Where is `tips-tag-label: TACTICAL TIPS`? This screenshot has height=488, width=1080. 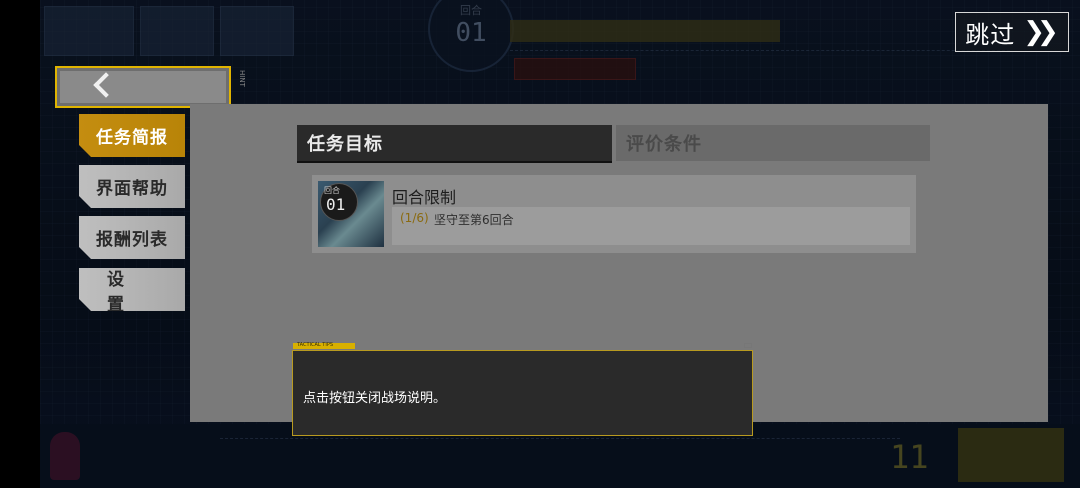 tips-tag-label: TACTICAL TIPS is located at coordinates (315, 345).